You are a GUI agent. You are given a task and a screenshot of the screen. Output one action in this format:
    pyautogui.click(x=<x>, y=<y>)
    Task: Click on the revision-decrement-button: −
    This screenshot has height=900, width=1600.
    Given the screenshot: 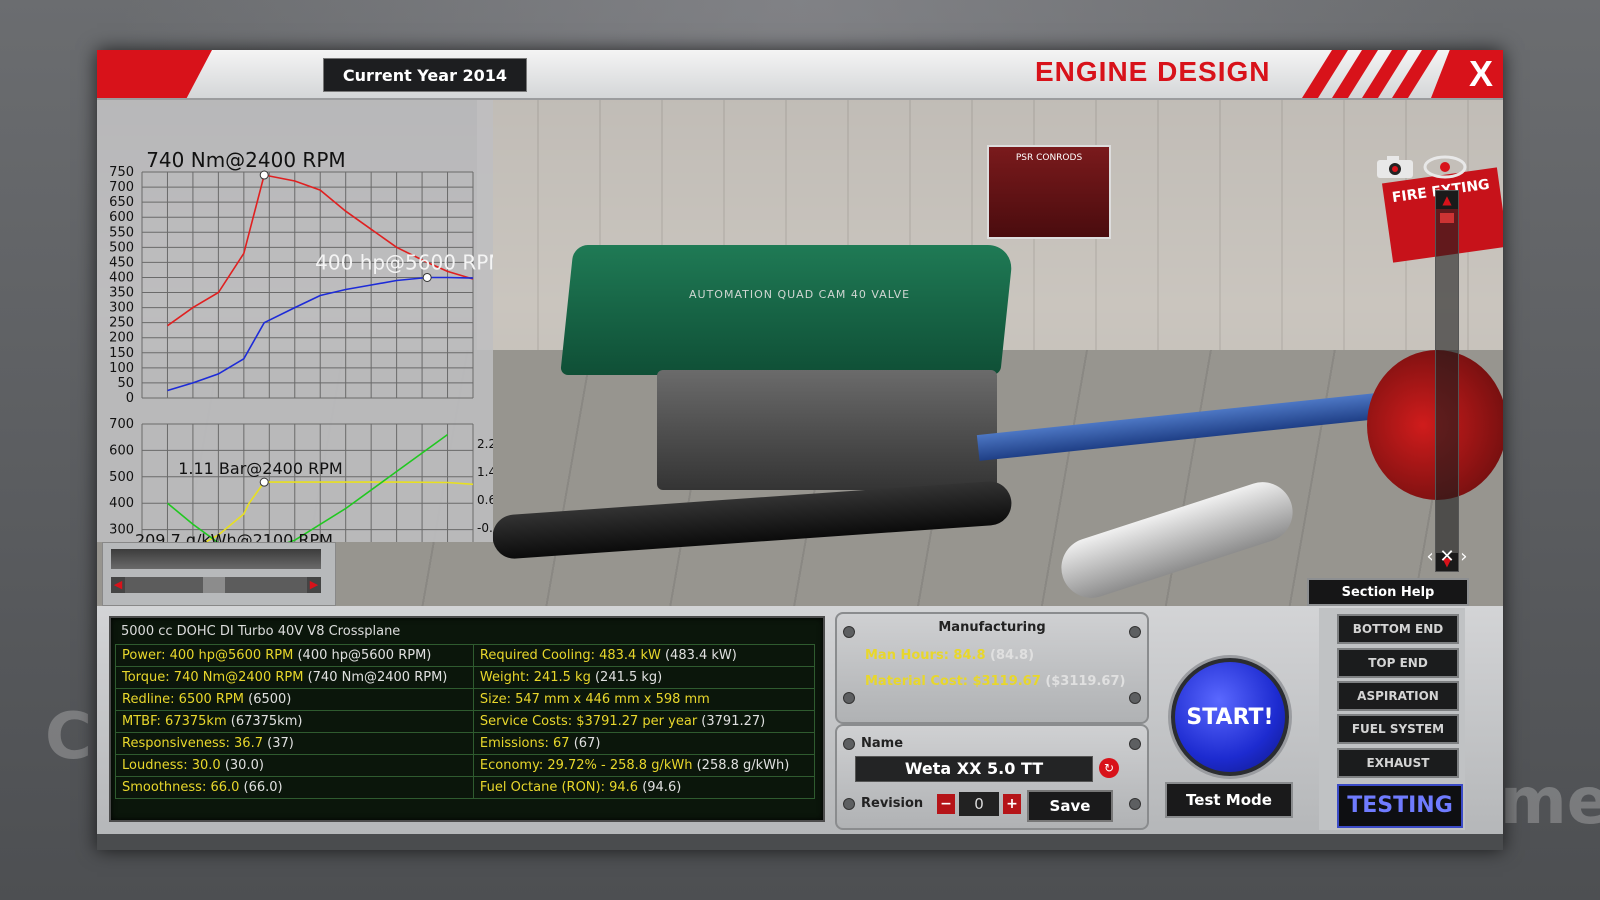 What is the action you would take?
    pyautogui.click(x=946, y=804)
    